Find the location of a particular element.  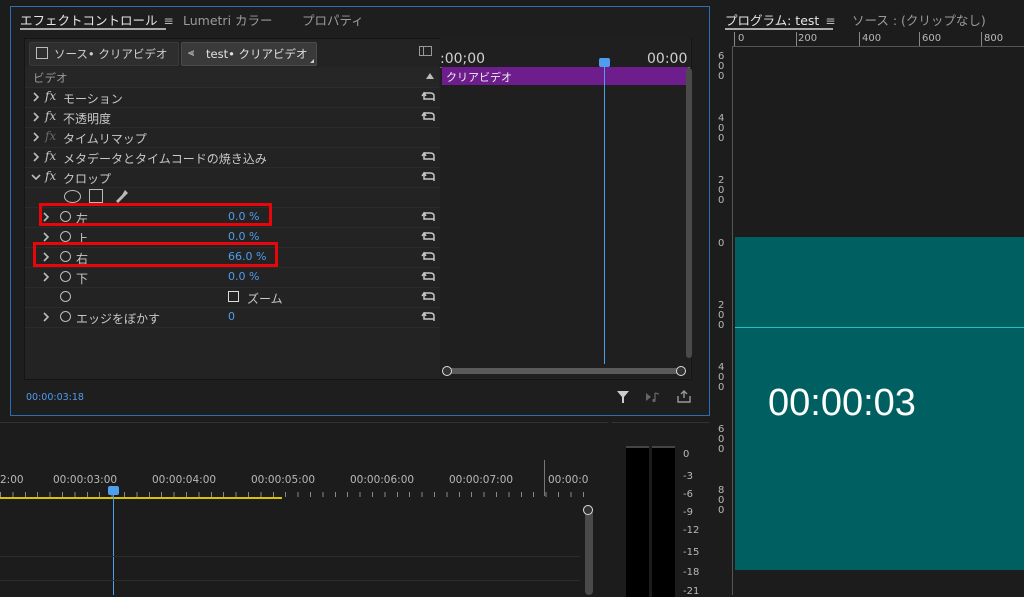

export-icon is located at coordinates (684, 396).